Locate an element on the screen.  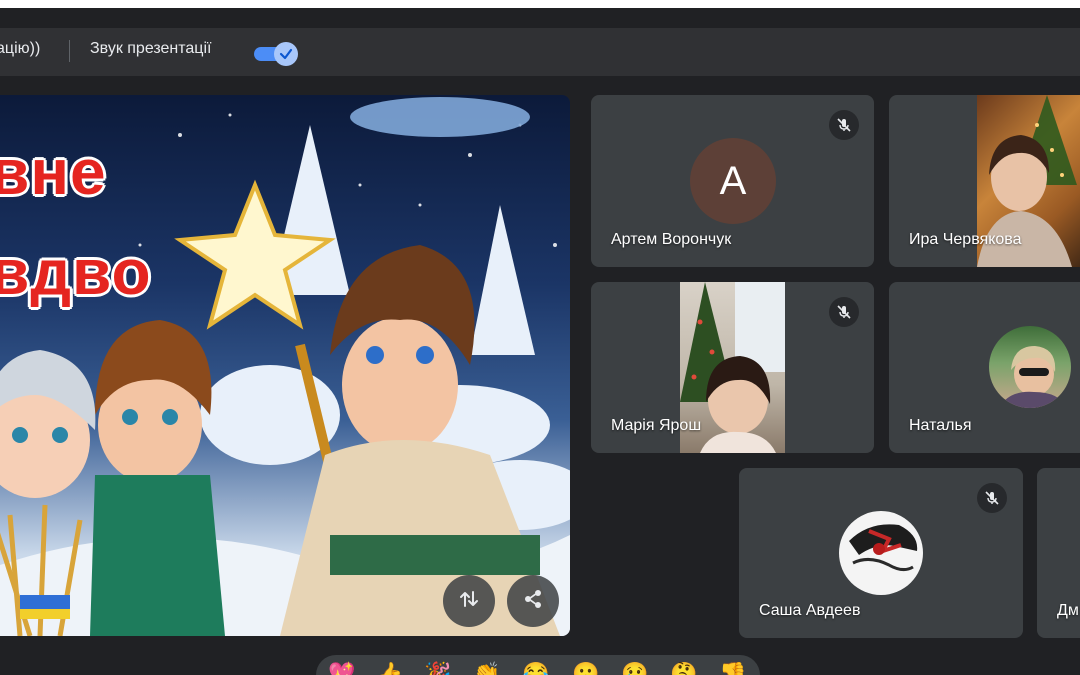
share-button is located at coordinates (533, 601).